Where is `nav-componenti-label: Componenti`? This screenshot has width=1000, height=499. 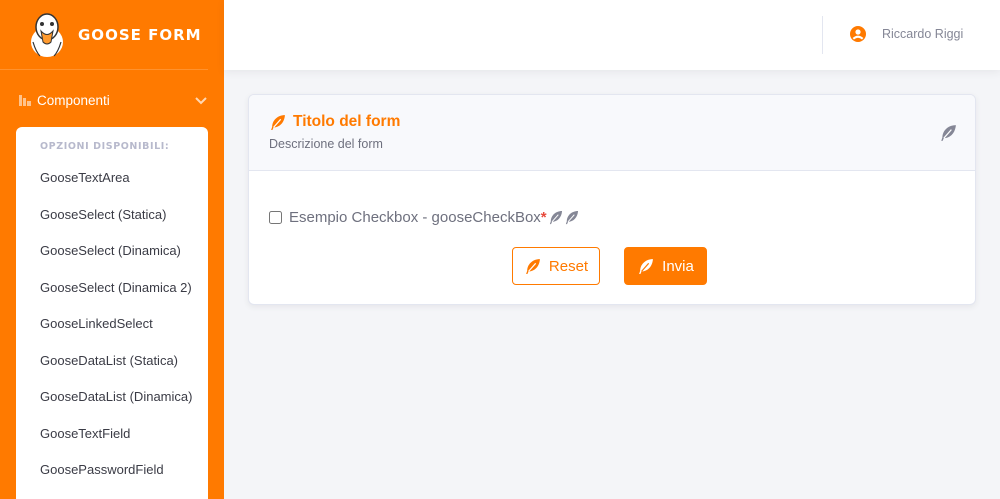 nav-componenti-label: Componenti is located at coordinates (73, 100).